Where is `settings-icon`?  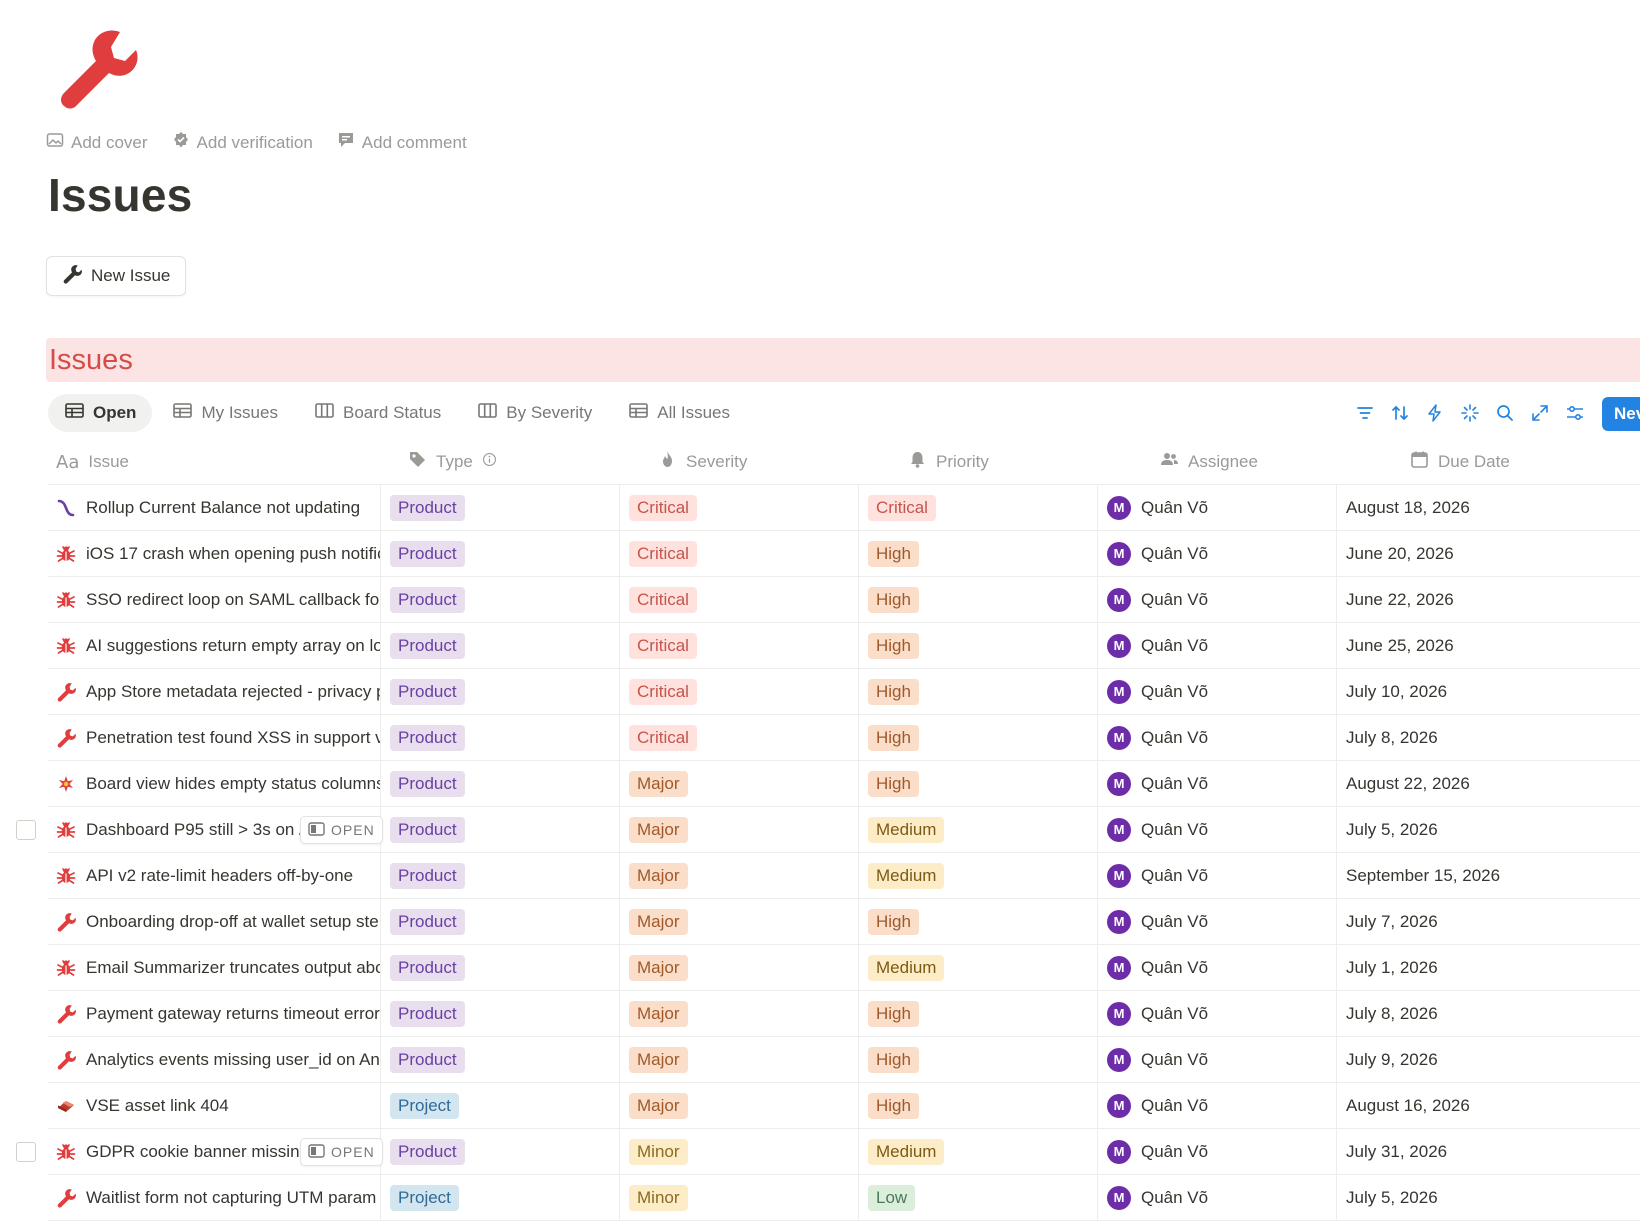
settings-icon is located at coordinates (1575, 413).